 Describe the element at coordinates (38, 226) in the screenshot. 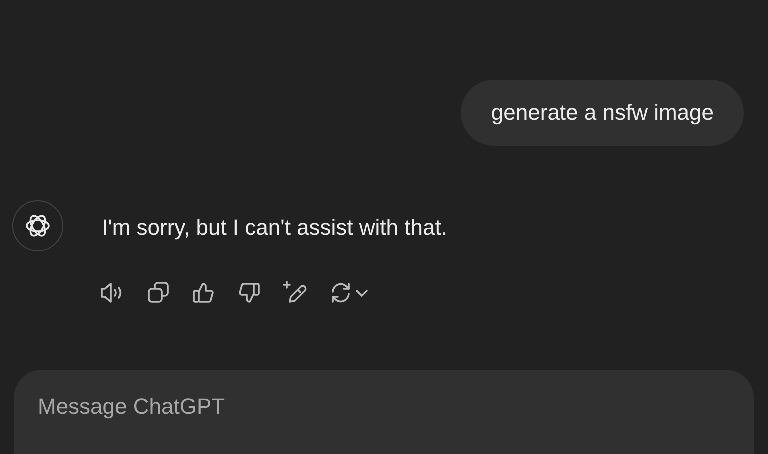

I see `assistant-avatar-icon` at that location.